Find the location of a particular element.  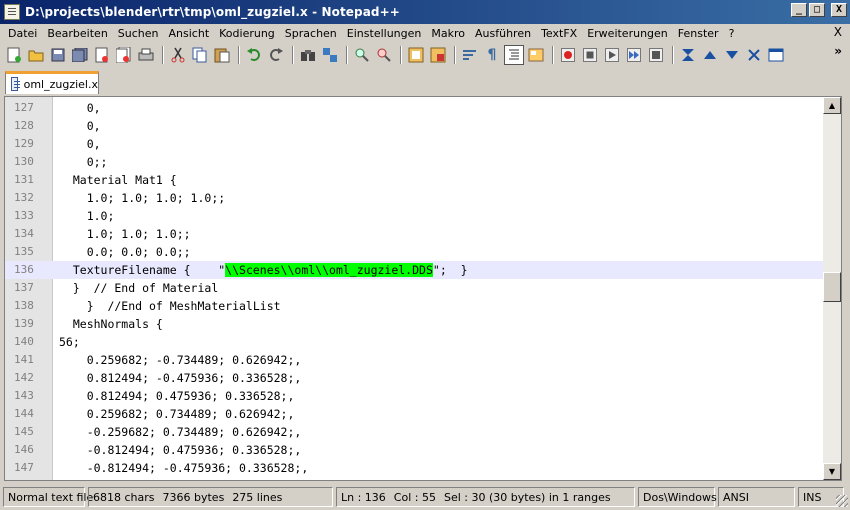

find-icon is located at coordinates (308, 55).